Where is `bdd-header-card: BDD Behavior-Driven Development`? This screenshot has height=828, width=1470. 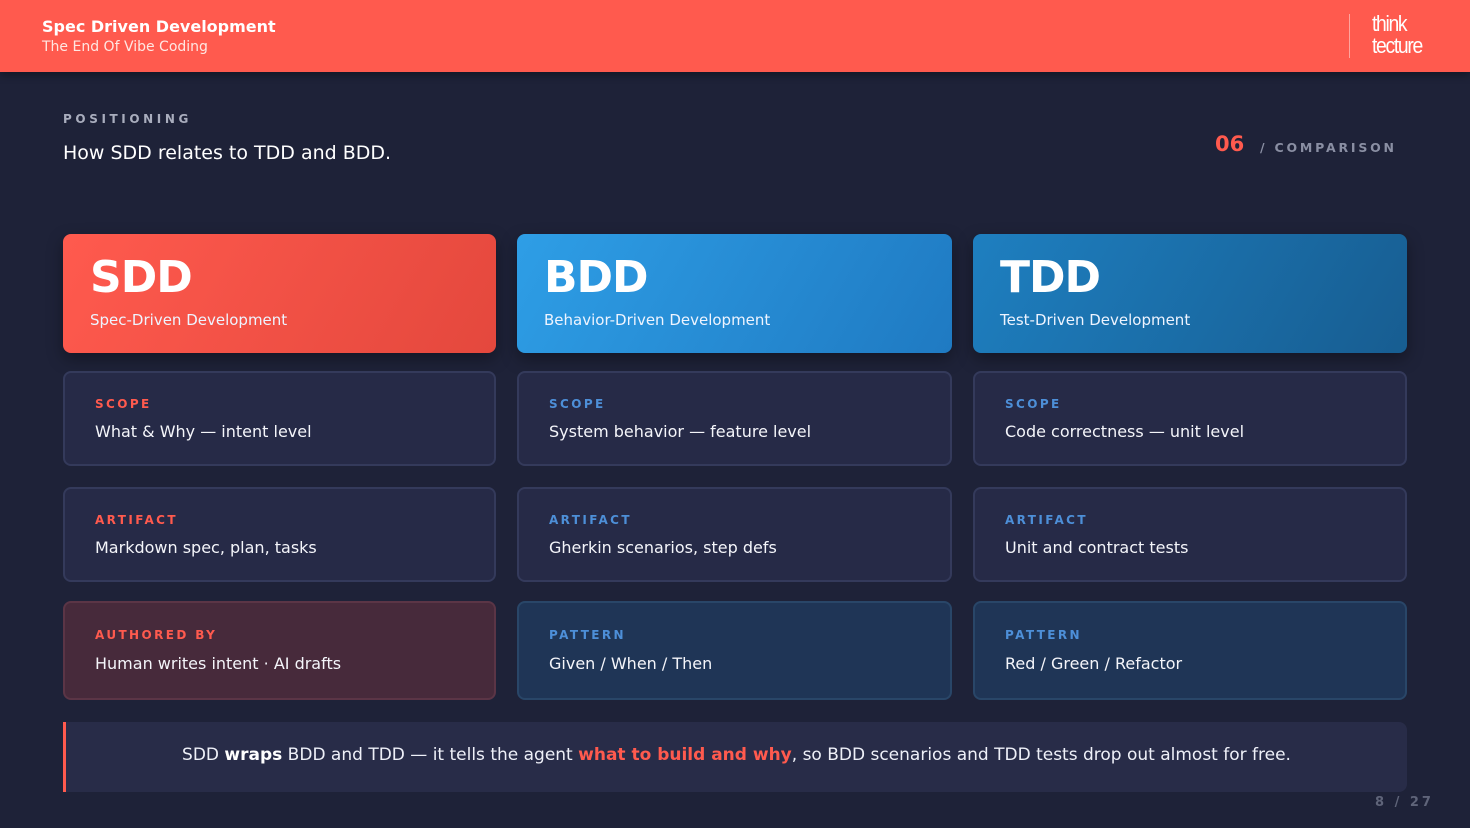 bdd-header-card: BDD Behavior-Driven Development is located at coordinates (734, 293).